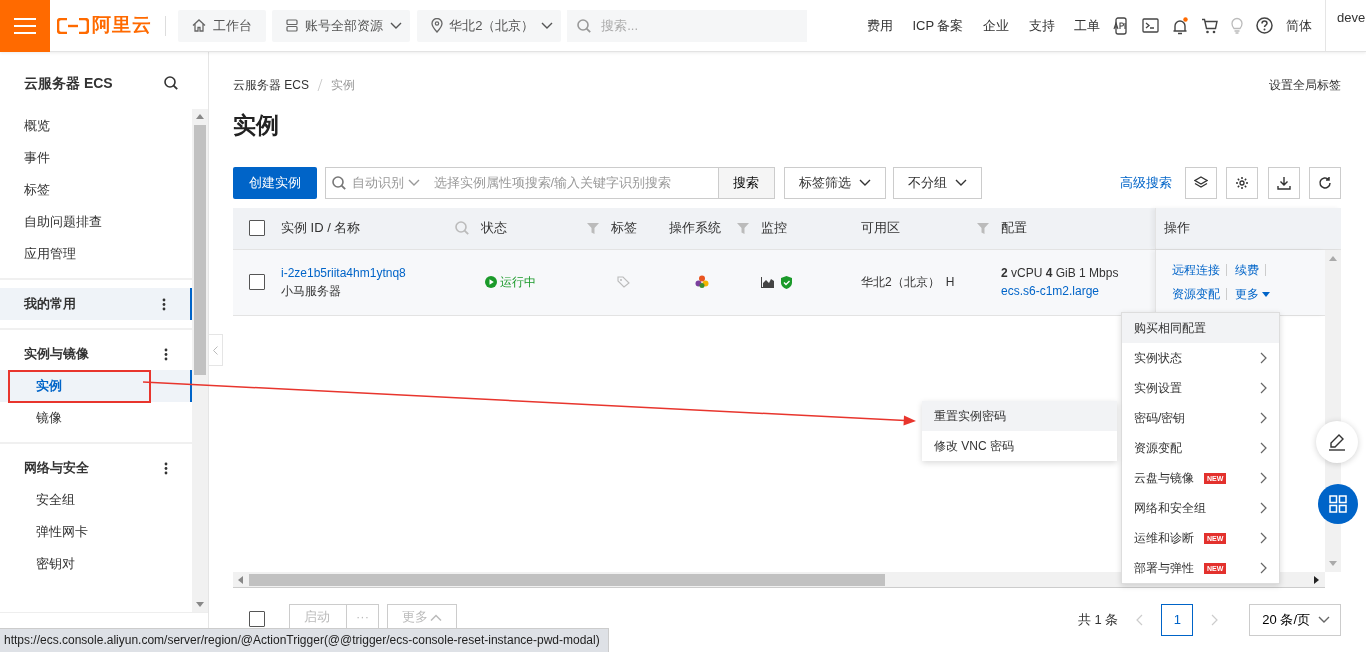  I want to click on sidebar-scrollbar, so click(200, 360).